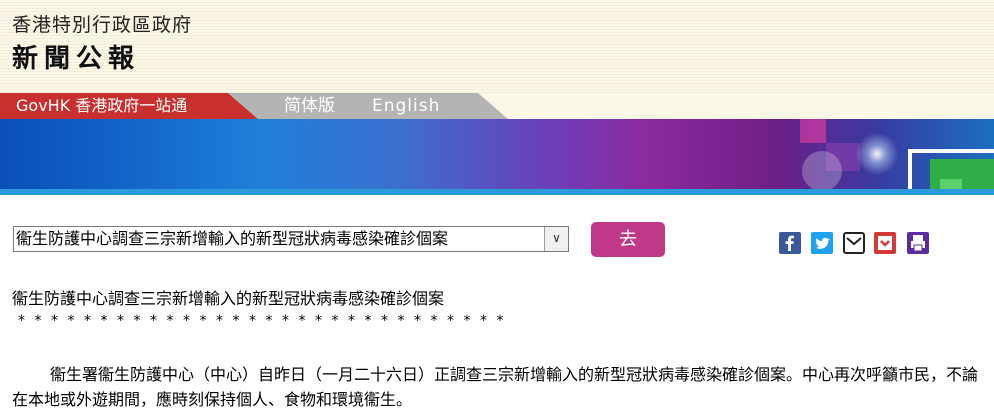  I want to click on facebook-icon, so click(790, 243).